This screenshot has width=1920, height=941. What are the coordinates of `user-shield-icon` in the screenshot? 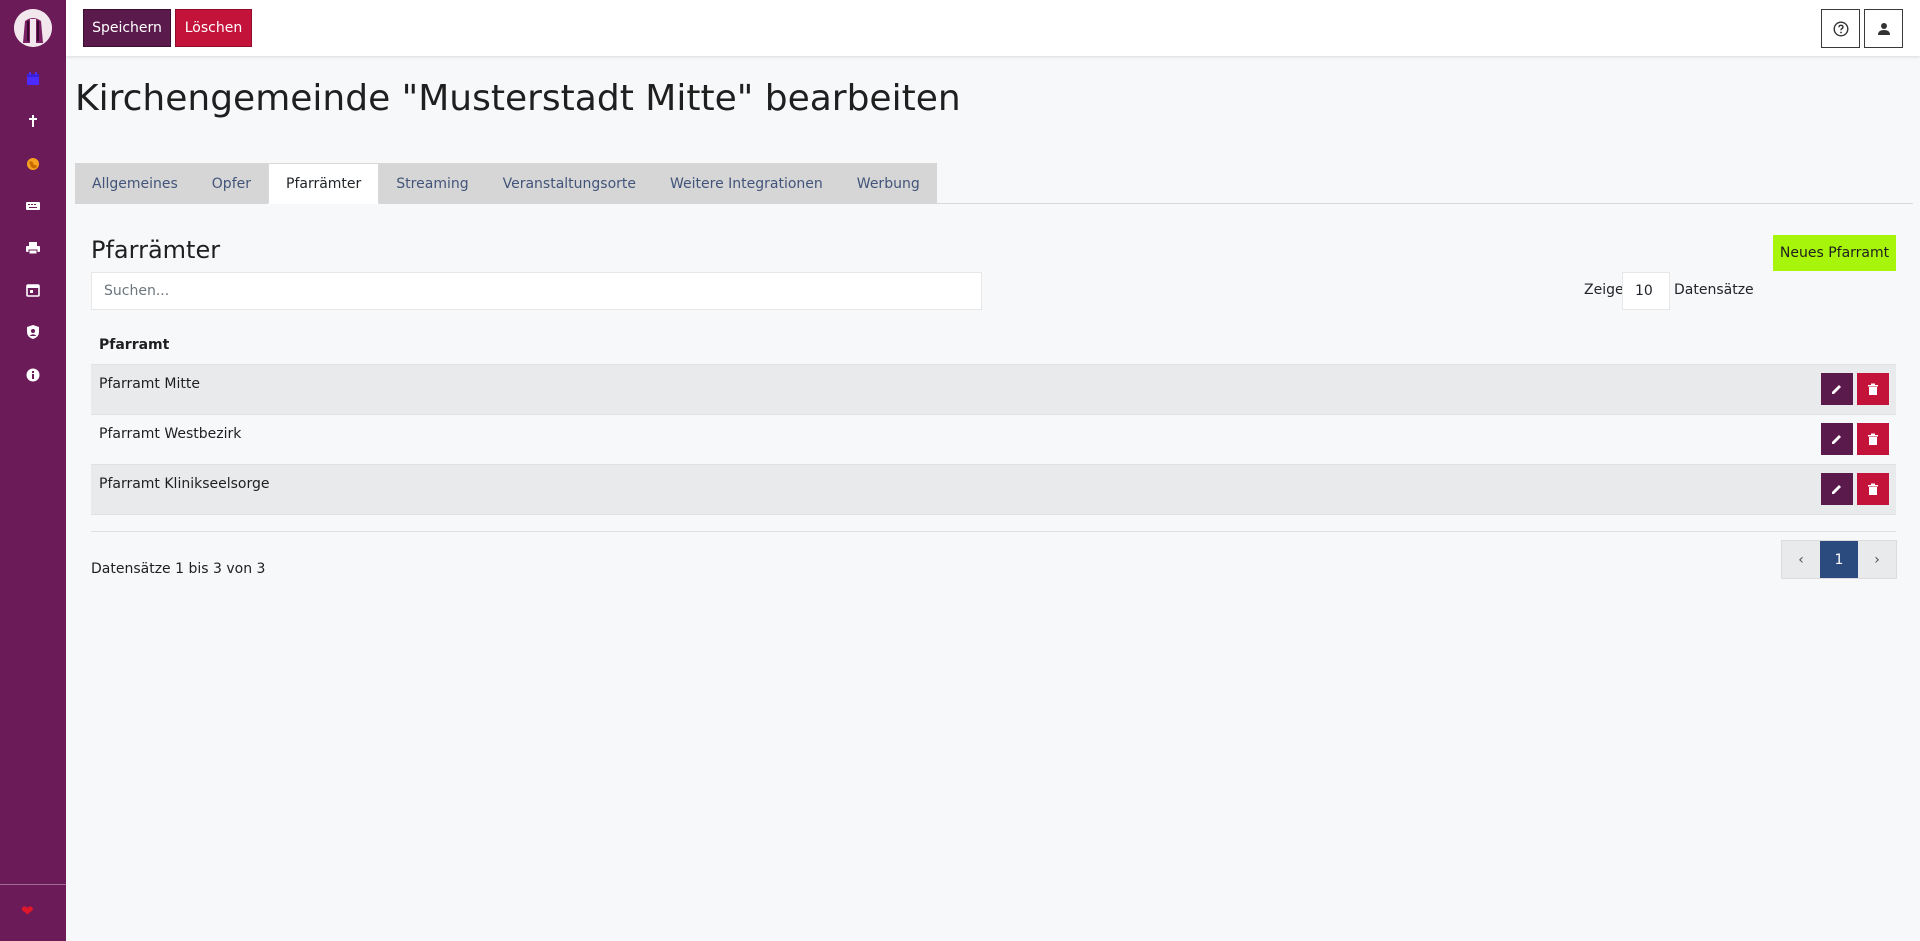 It's located at (33, 332).